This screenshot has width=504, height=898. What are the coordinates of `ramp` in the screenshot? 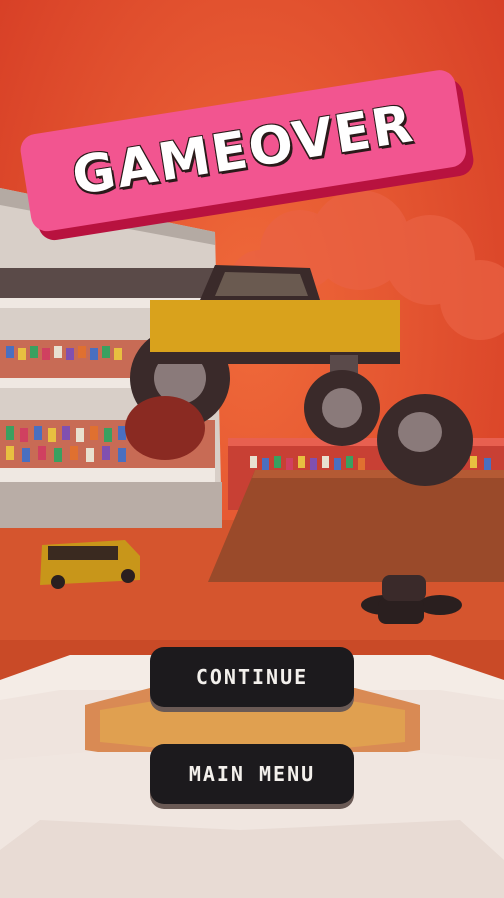 It's located at (356, 526).